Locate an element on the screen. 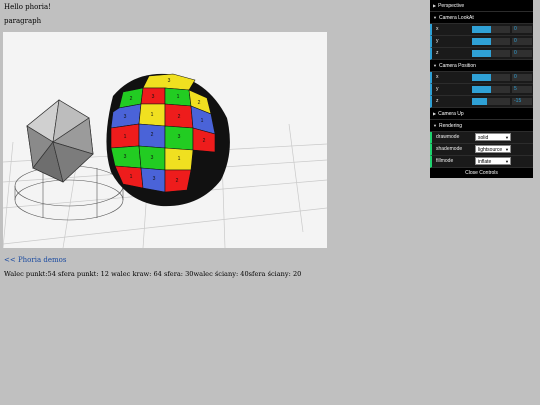 This screenshot has height=405, width=540. folder-perspective: ▶ Perspective is located at coordinates (481, 6).